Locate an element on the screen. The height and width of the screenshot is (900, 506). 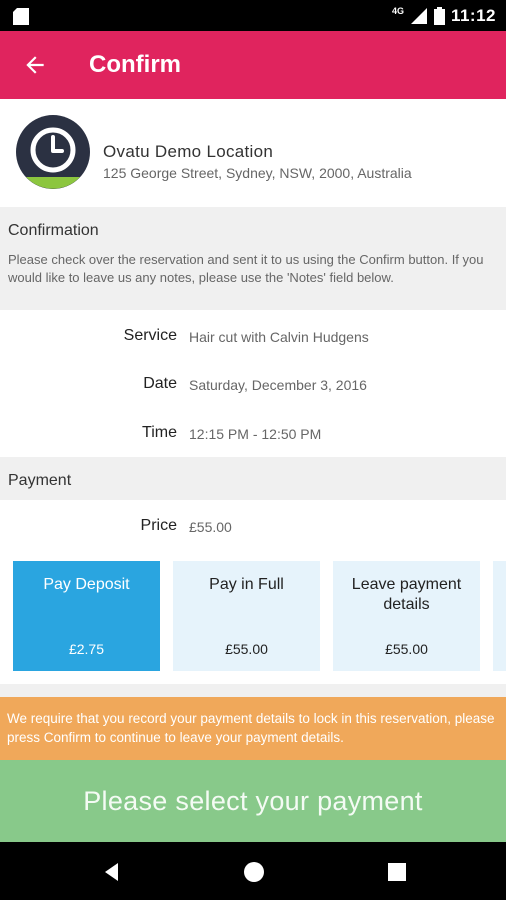
battery-icon is located at coordinates (439, 16).